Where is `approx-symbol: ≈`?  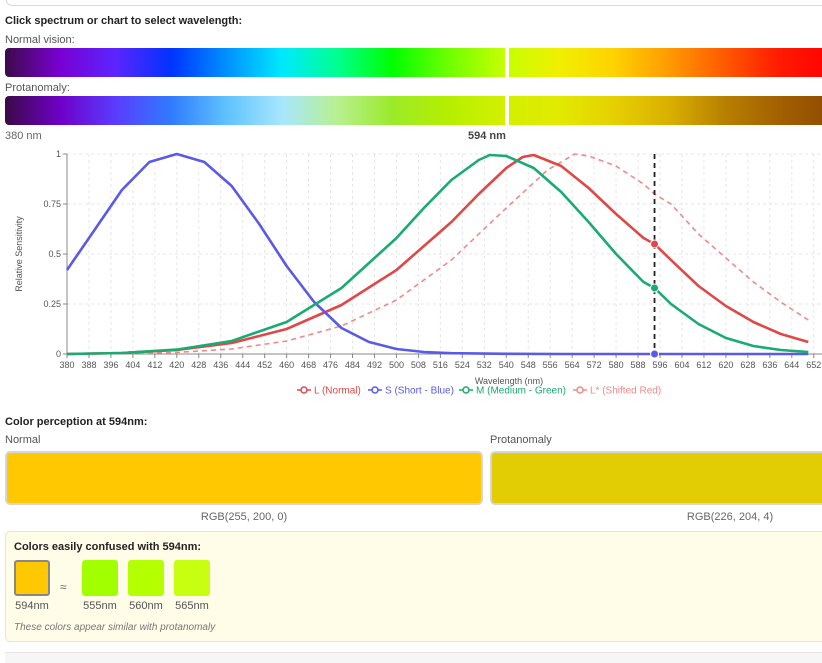 approx-symbol: ≈ is located at coordinates (63, 587).